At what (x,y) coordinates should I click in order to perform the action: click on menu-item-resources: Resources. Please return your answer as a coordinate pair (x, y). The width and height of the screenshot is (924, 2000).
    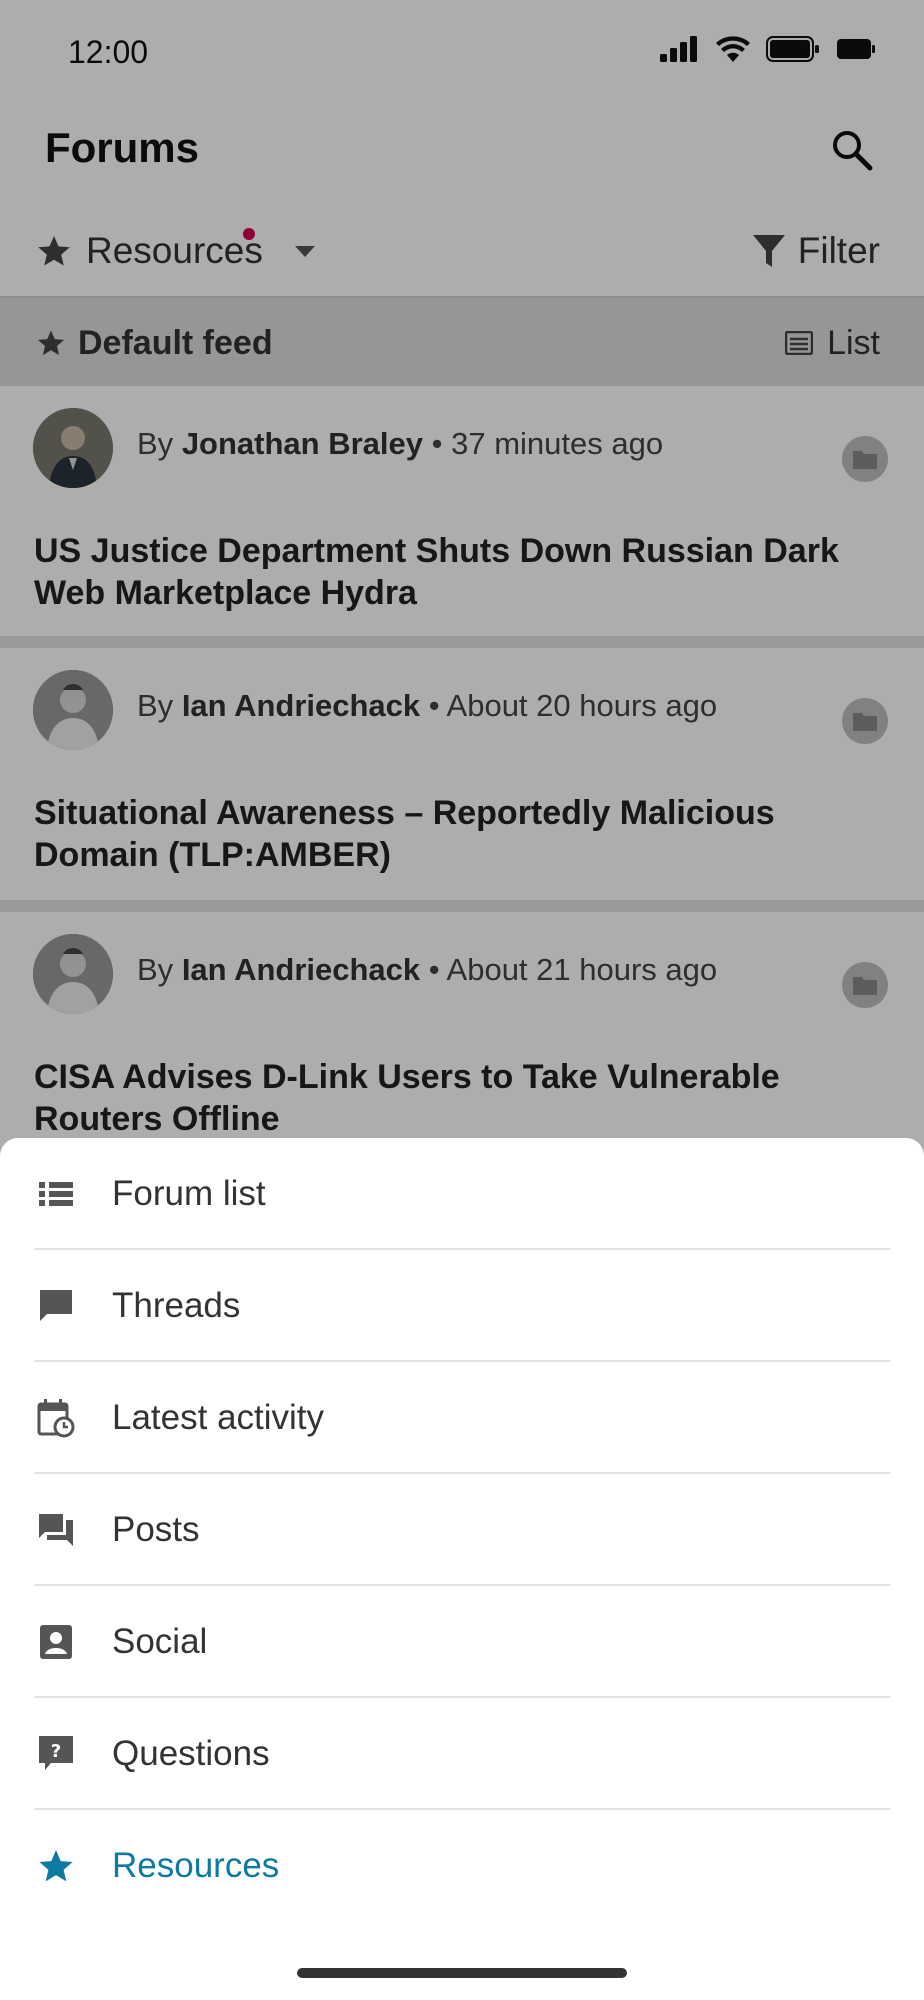
    Looking at the image, I should click on (462, 1866).